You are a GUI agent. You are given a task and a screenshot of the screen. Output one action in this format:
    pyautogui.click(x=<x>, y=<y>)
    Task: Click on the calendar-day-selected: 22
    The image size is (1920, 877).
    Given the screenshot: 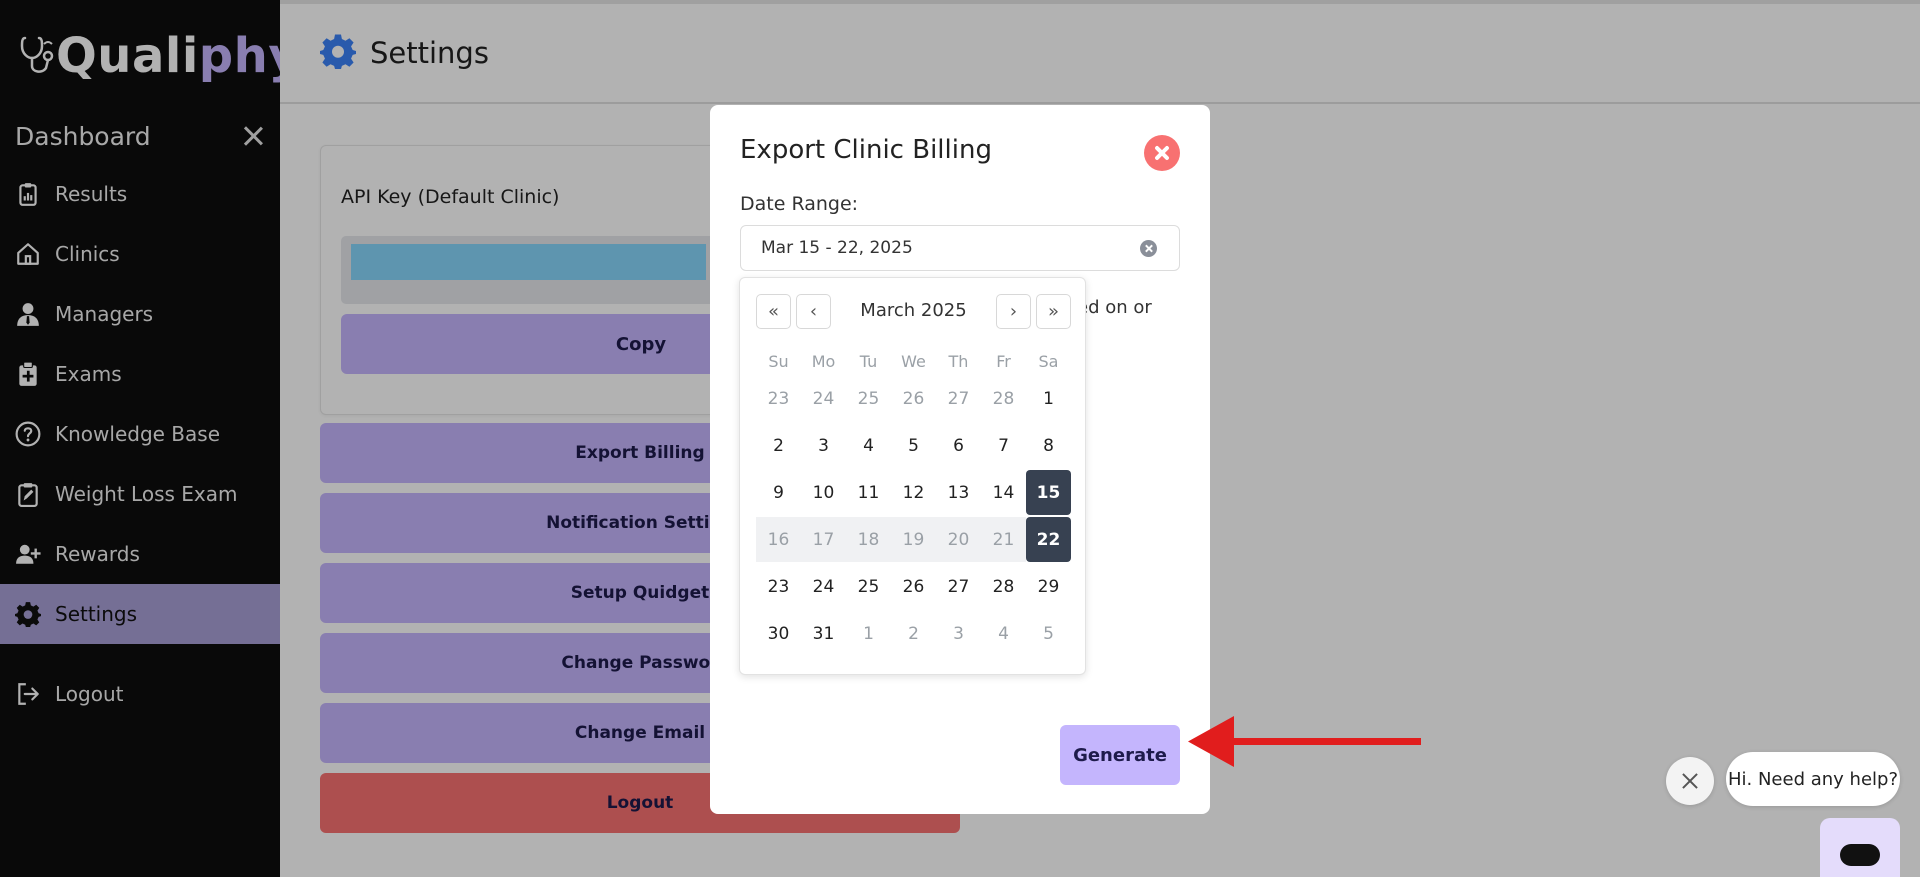 What is the action you would take?
    pyautogui.click(x=1048, y=539)
    